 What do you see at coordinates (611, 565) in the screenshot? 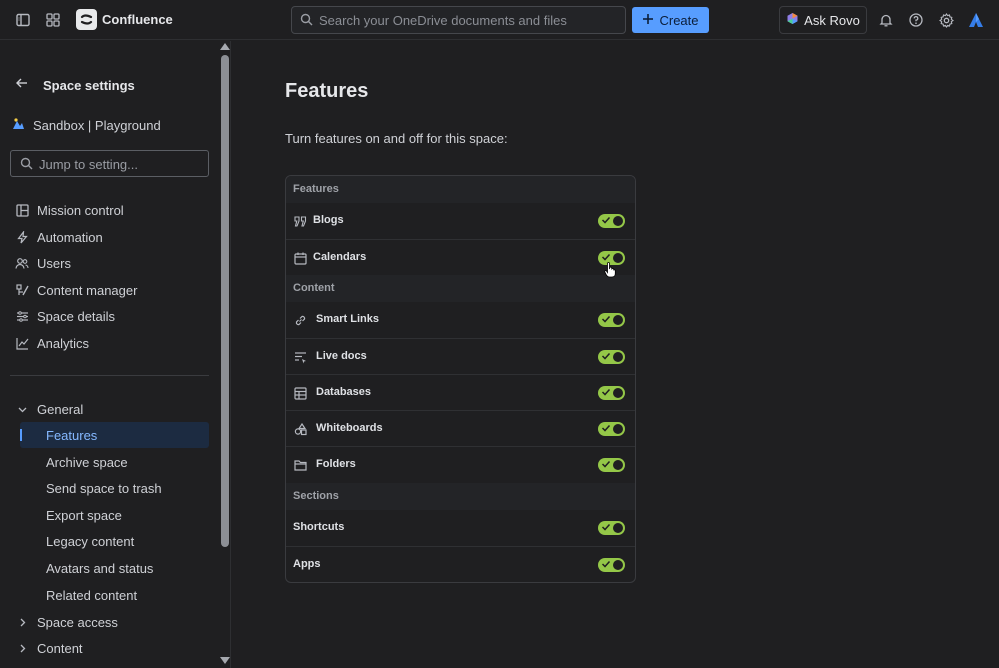
I see `apps-toggle` at bounding box center [611, 565].